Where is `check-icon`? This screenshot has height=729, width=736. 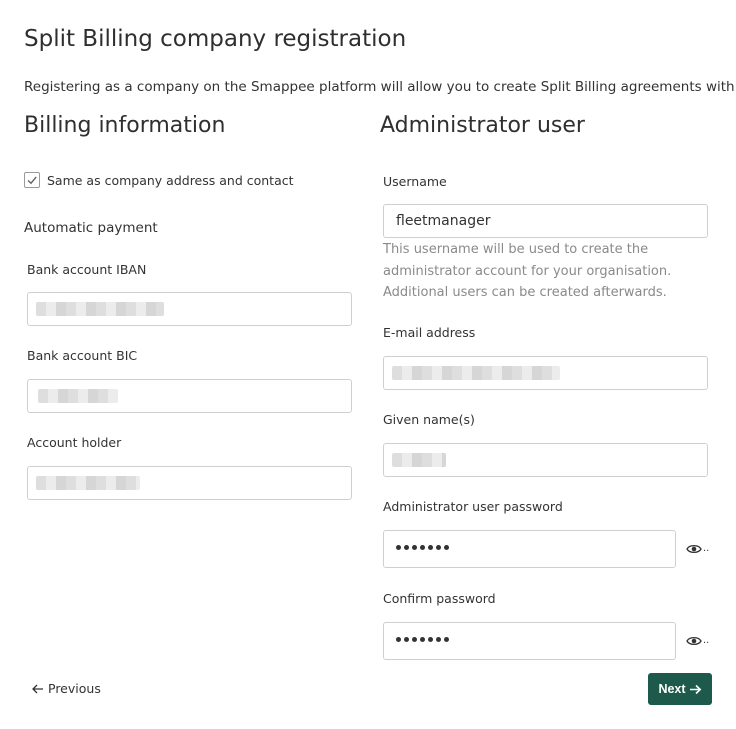
check-icon is located at coordinates (32, 180).